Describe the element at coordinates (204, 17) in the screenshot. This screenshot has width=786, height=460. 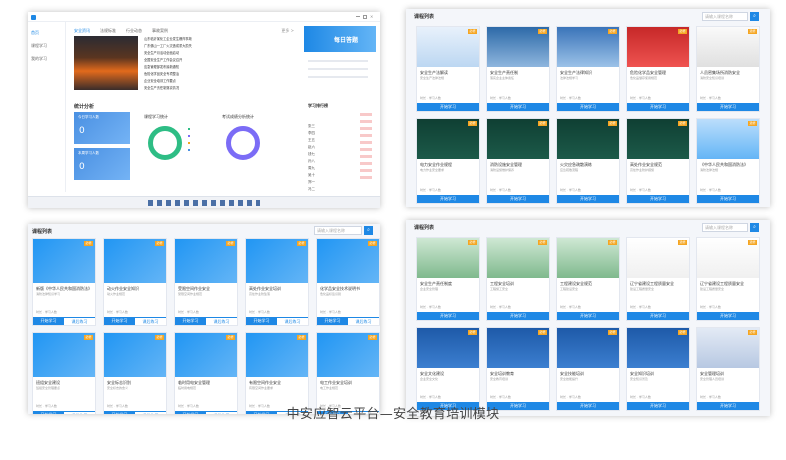
I see `top-bar` at that location.